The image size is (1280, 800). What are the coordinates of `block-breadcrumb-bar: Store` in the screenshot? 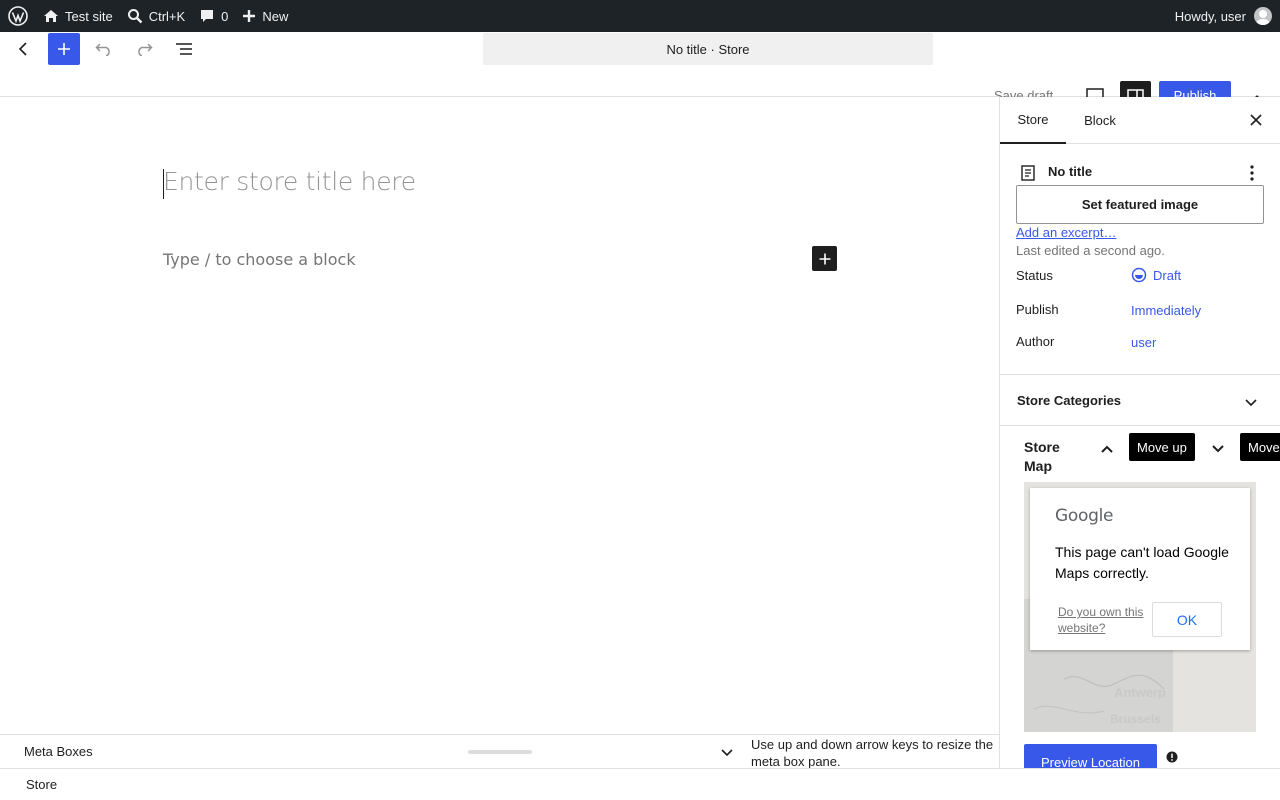 It's located at (640, 784).